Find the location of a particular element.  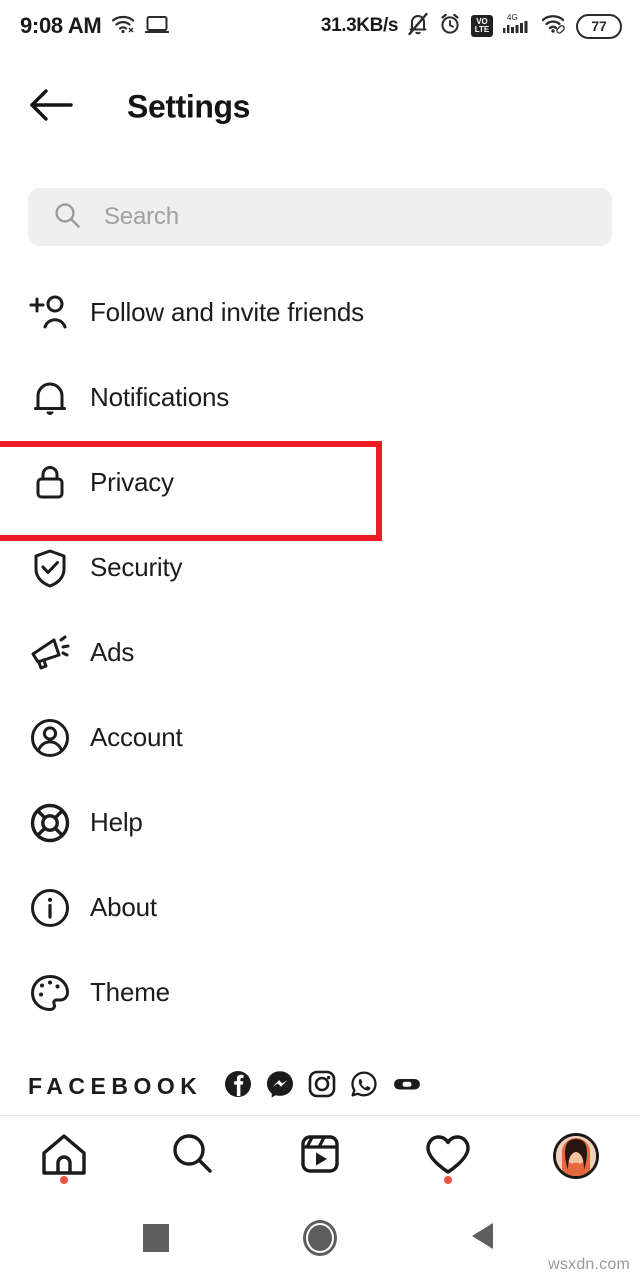

home-icon is located at coordinates (64, 1156).